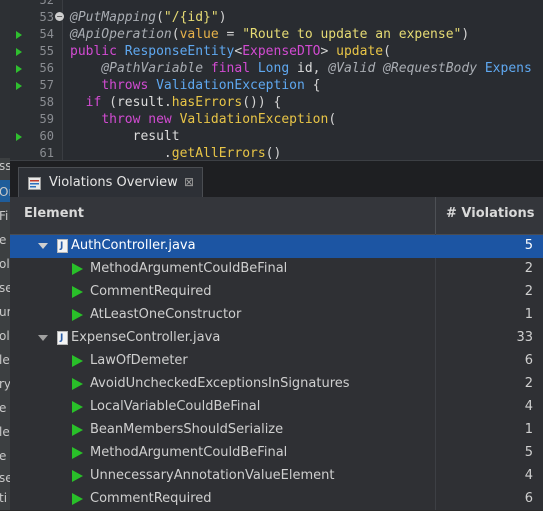 Image resolution: width=543 pixels, height=511 pixels. Describe the element at coordinates (528, 360) in the screenshot. I see `violation-count: 6` at that location.